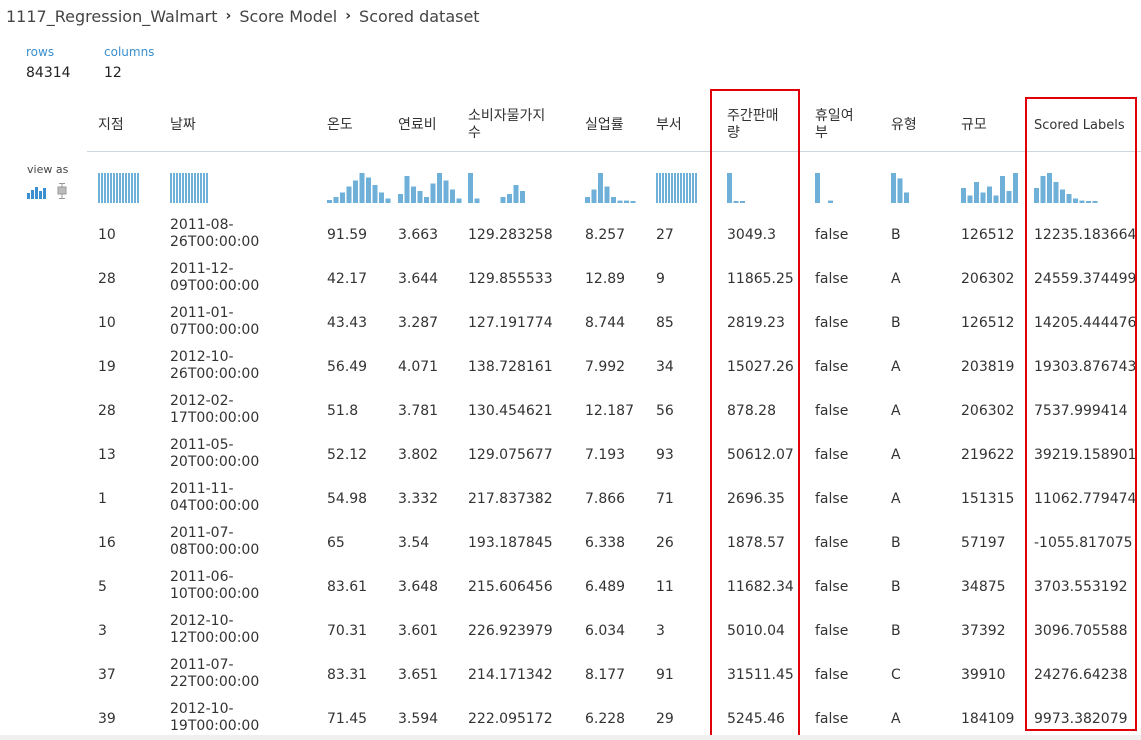 The height and width of the screenshot is (740, 1141). I want to click on cell-unemp: 6.489, so click(605, 587).